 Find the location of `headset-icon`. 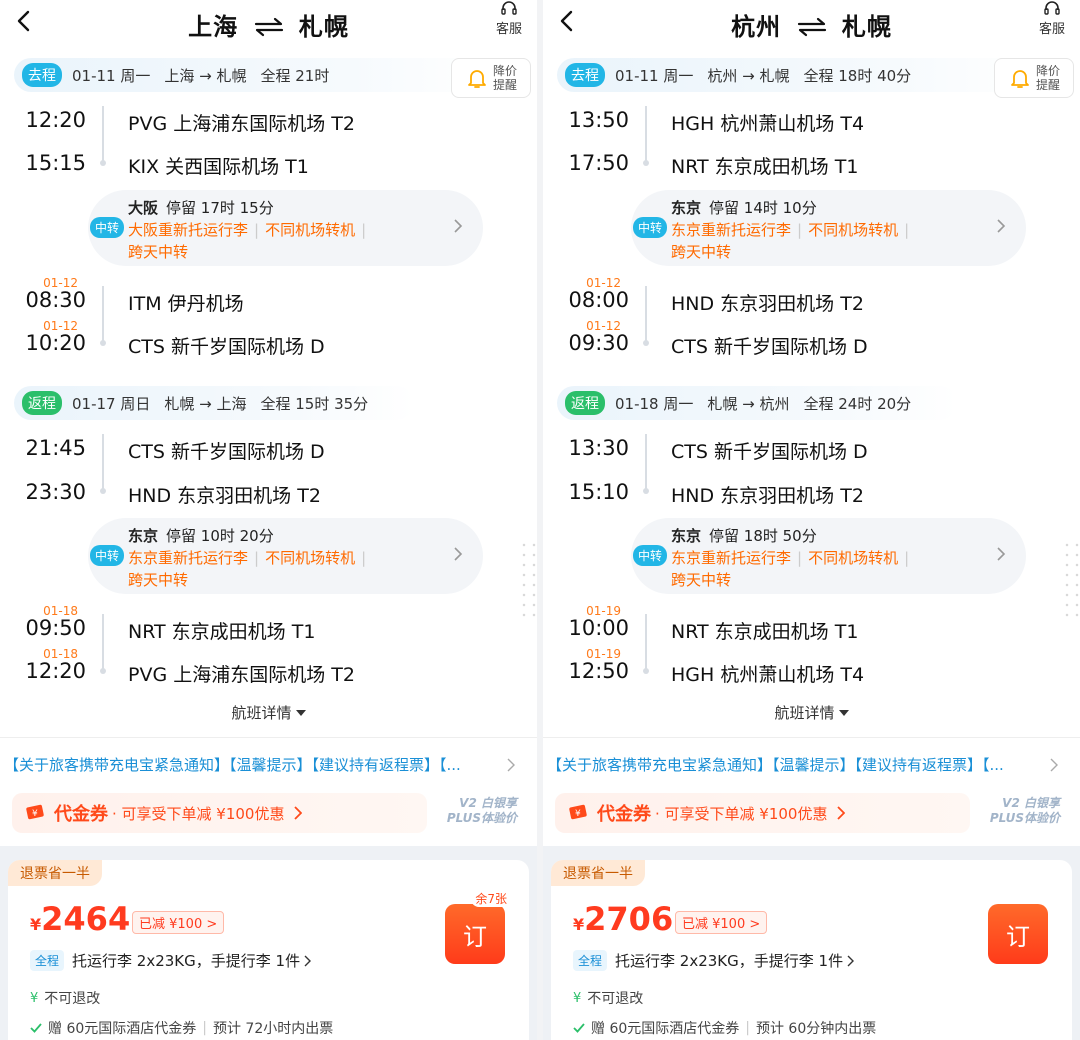

headset-icon is located at coordinates (1052, 8).